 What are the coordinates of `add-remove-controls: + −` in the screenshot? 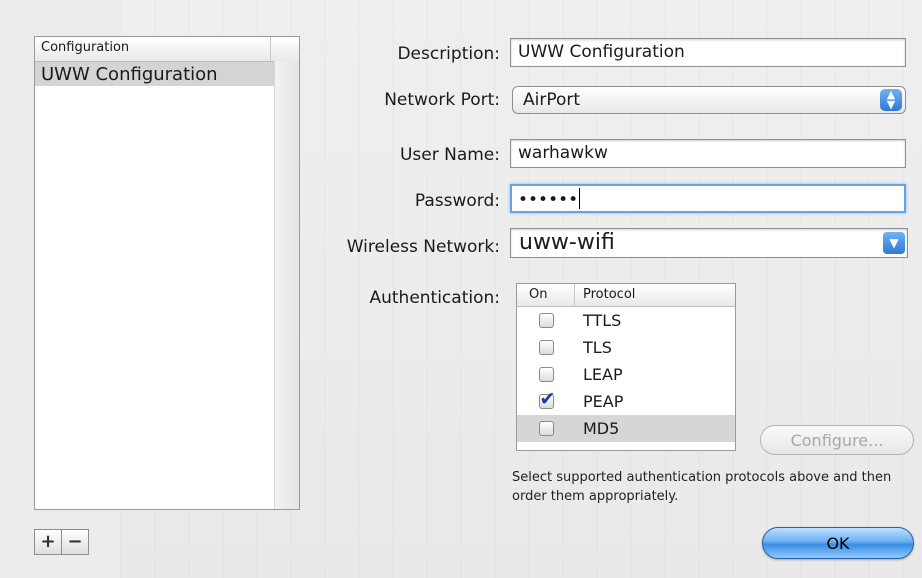 It's located at (61, 542).